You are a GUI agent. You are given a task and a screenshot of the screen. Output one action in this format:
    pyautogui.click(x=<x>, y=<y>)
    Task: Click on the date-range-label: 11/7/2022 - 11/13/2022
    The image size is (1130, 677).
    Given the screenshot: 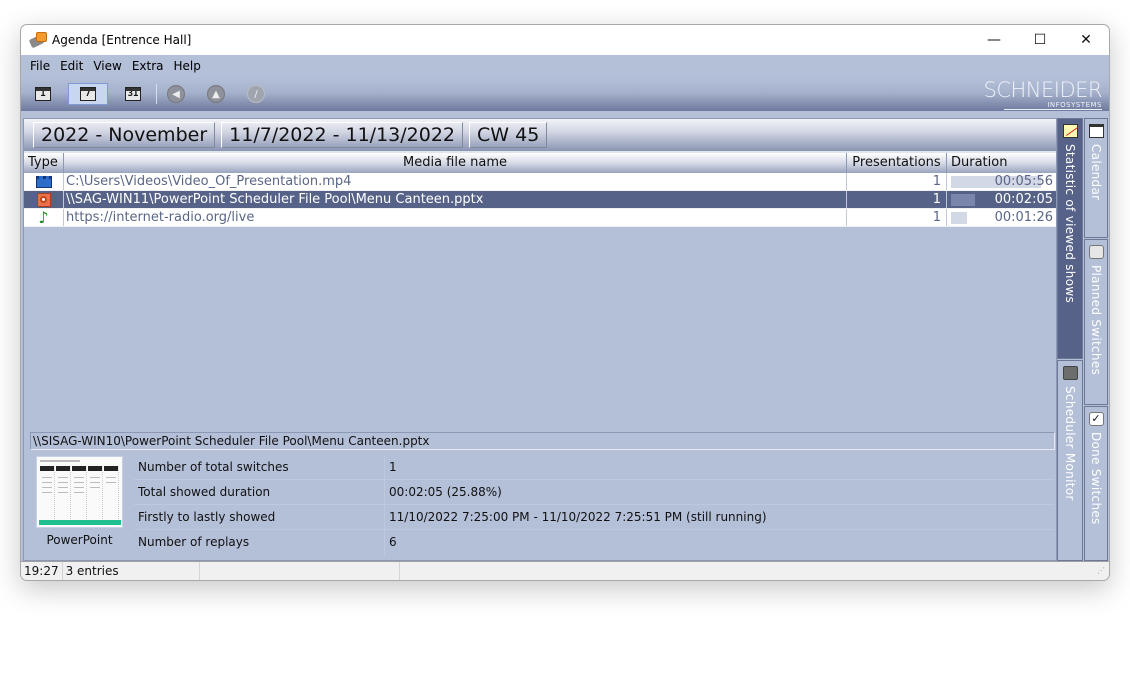 What is the action you would take?
    pyautogui.click(x=342, y=135)
    